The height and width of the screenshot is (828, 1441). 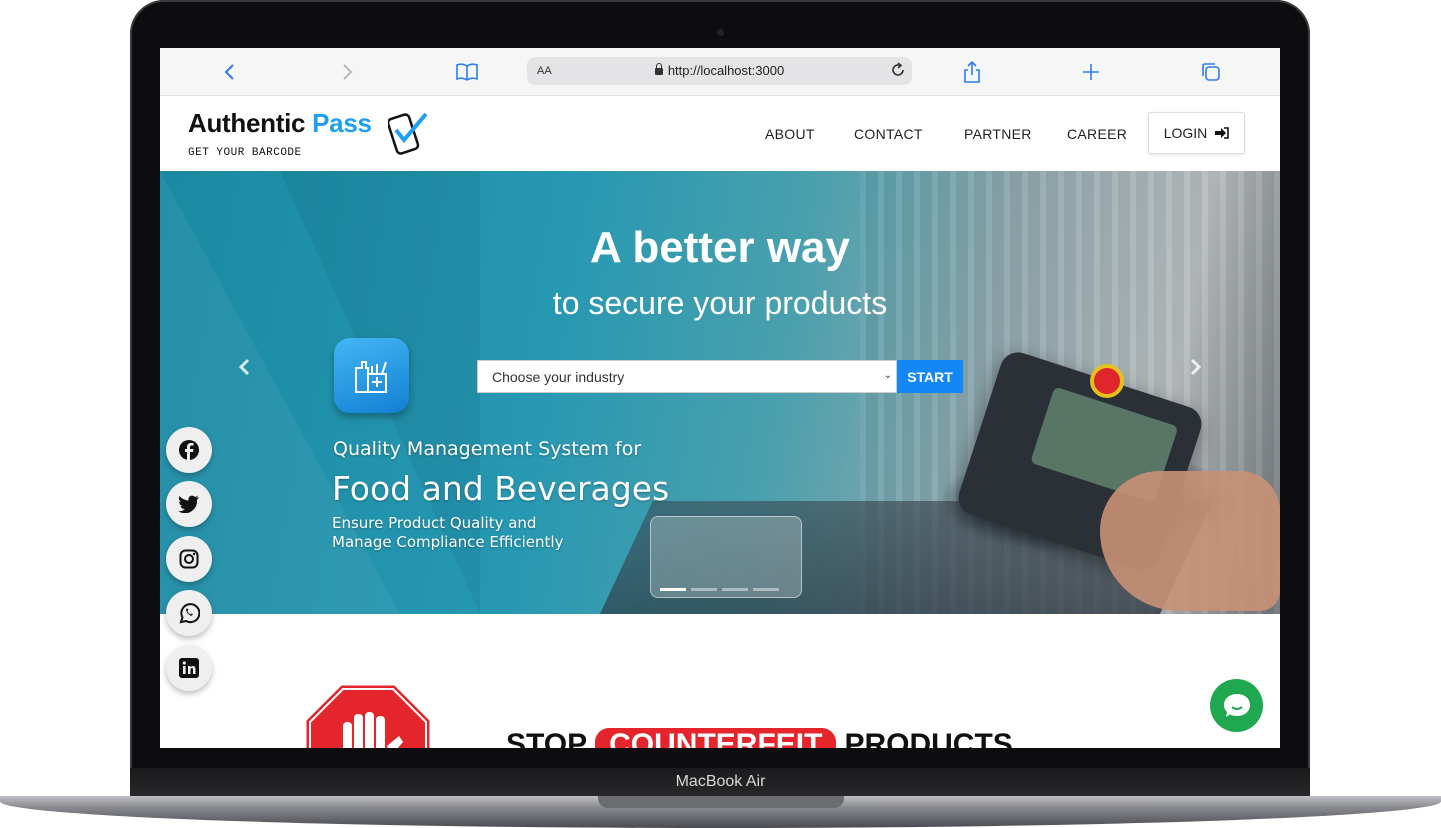 I want to click on book-icon, so click(x=467, y=72).